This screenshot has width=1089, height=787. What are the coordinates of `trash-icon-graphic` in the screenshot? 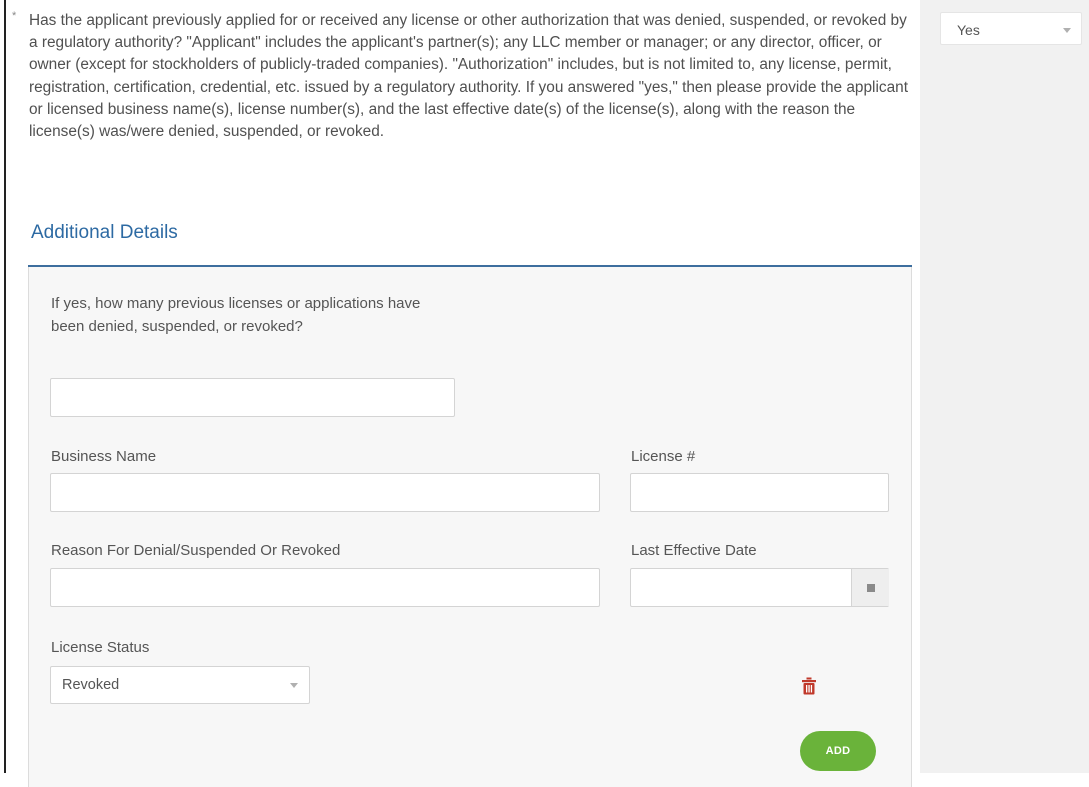 It's located at (809, 686).